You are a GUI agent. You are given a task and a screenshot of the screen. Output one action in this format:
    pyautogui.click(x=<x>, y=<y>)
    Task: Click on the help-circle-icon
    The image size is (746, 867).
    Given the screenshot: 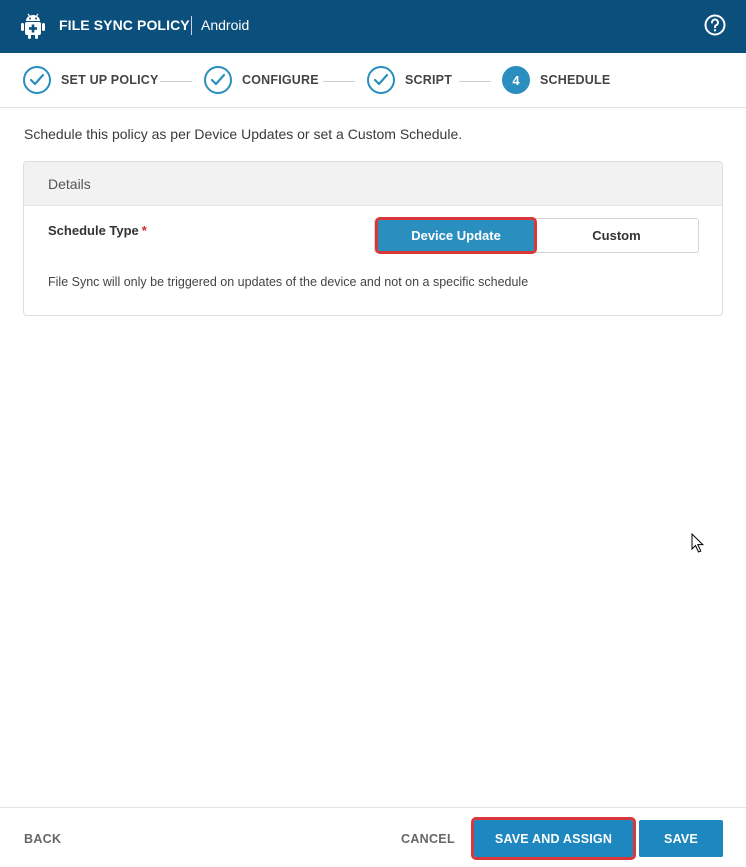 What is the action you would take?
    pyautogui.click(x=715, y=25)
    